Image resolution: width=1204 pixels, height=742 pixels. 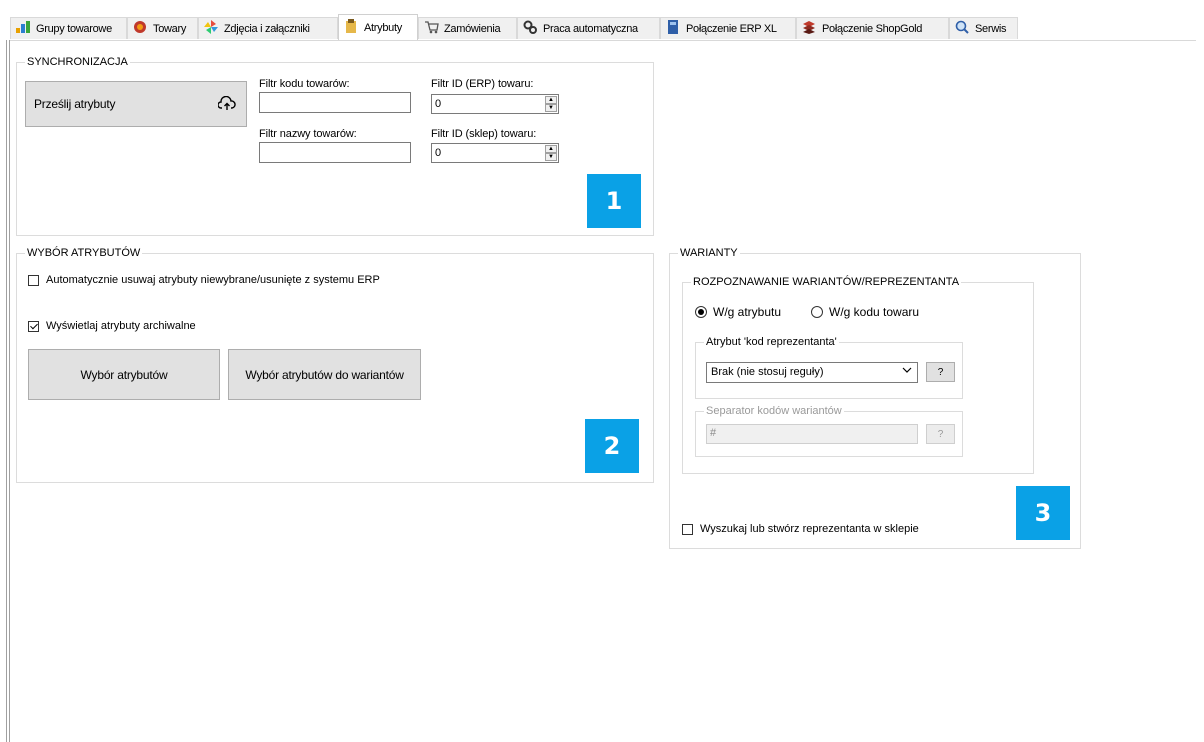 I want to click on radio-by-code-label: W/g kodu towaru, so click(x=874, y=312).